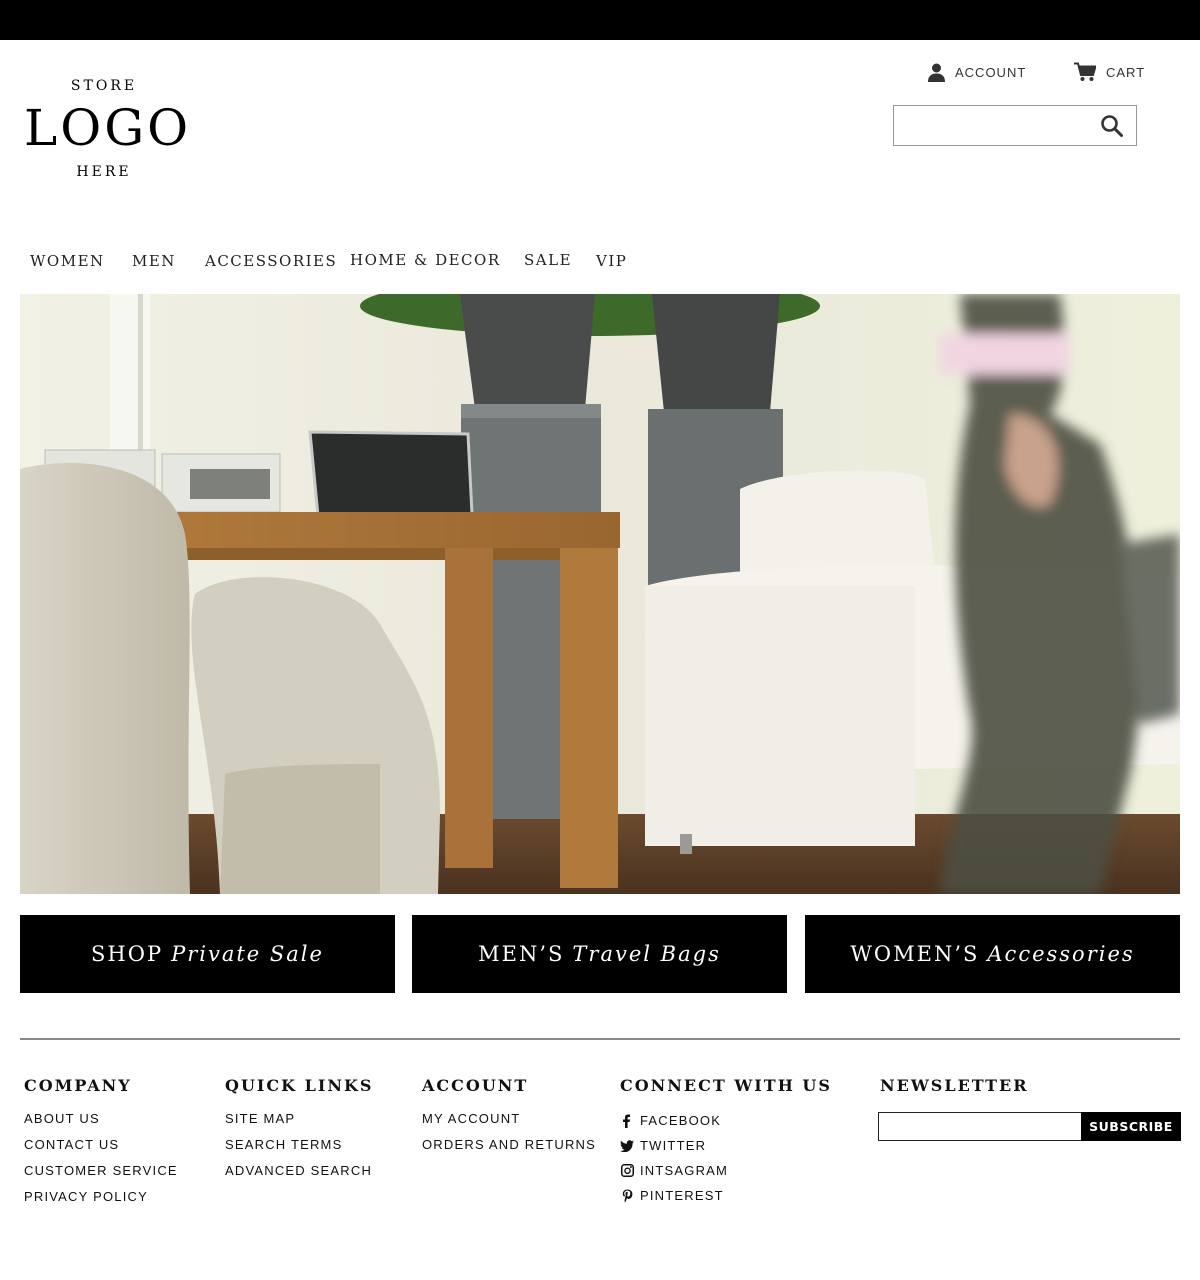 The image size is (1200, 1280). I want to click on newsletter-email-input, so click(980, 1126).